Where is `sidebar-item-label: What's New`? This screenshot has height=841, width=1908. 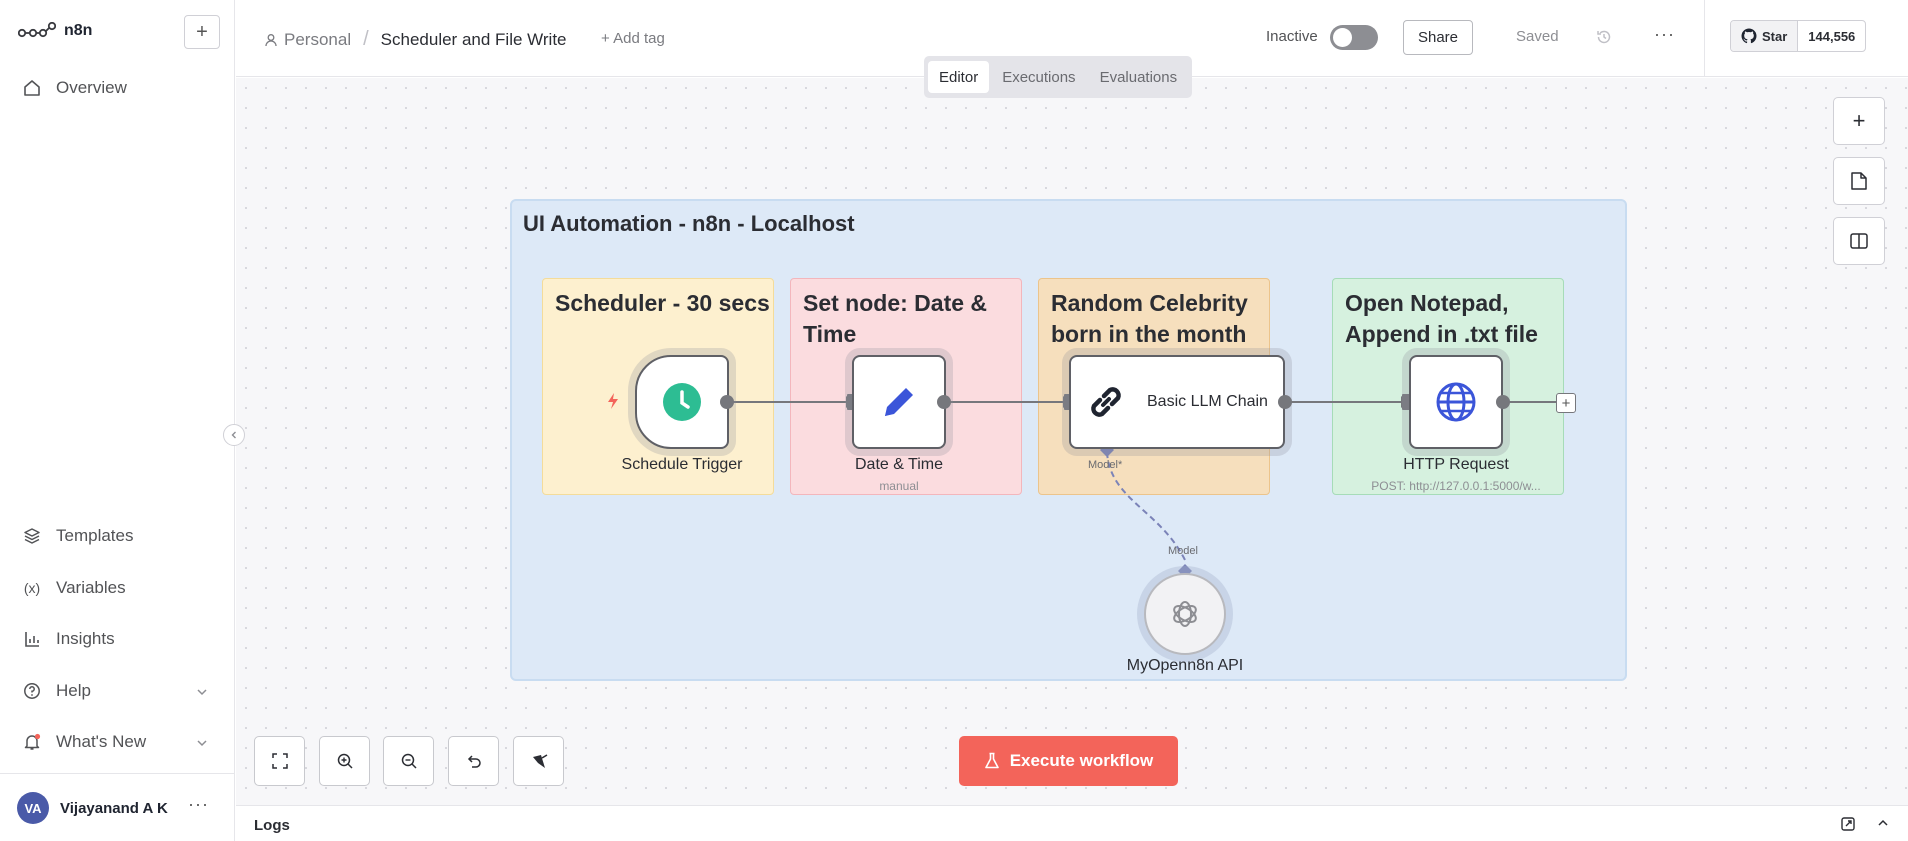 sidebar-item-label: What's New is located at coordinates (101, 741).